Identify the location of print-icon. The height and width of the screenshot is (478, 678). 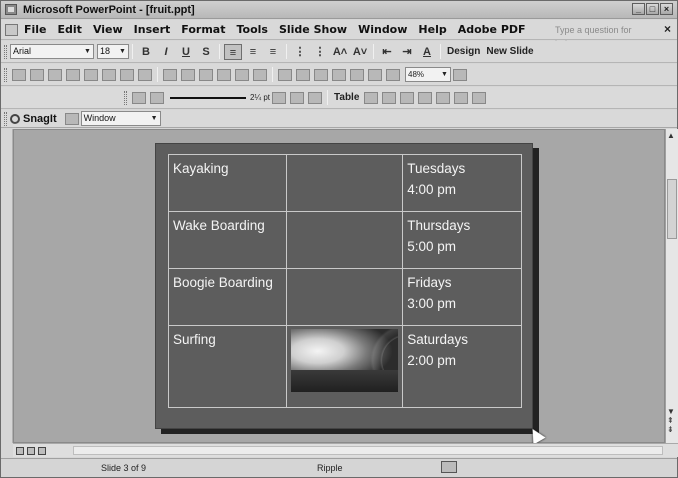
(91, 74).